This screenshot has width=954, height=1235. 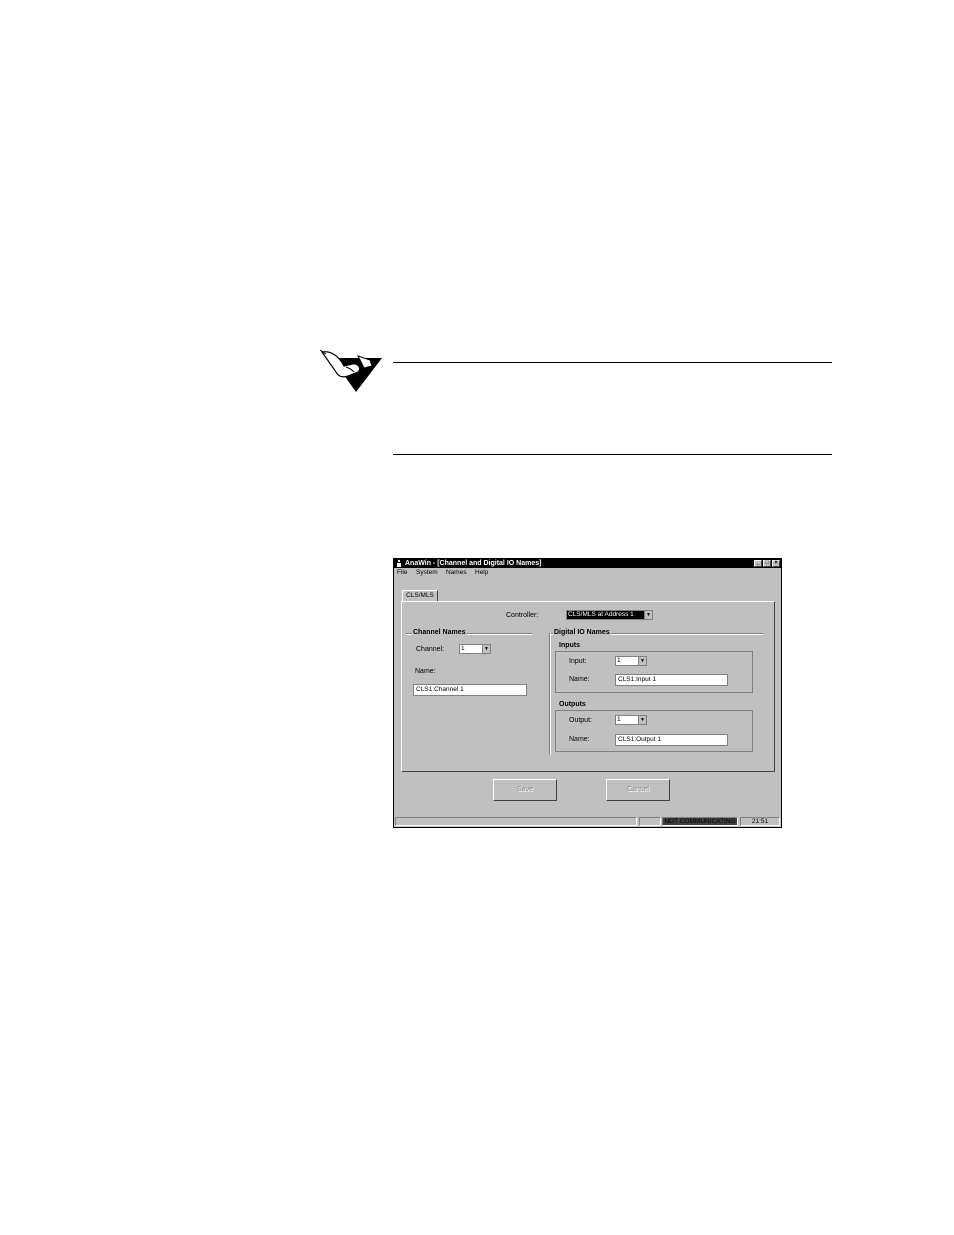 I want to click on status-message-pane, so click(x=516, y=821).